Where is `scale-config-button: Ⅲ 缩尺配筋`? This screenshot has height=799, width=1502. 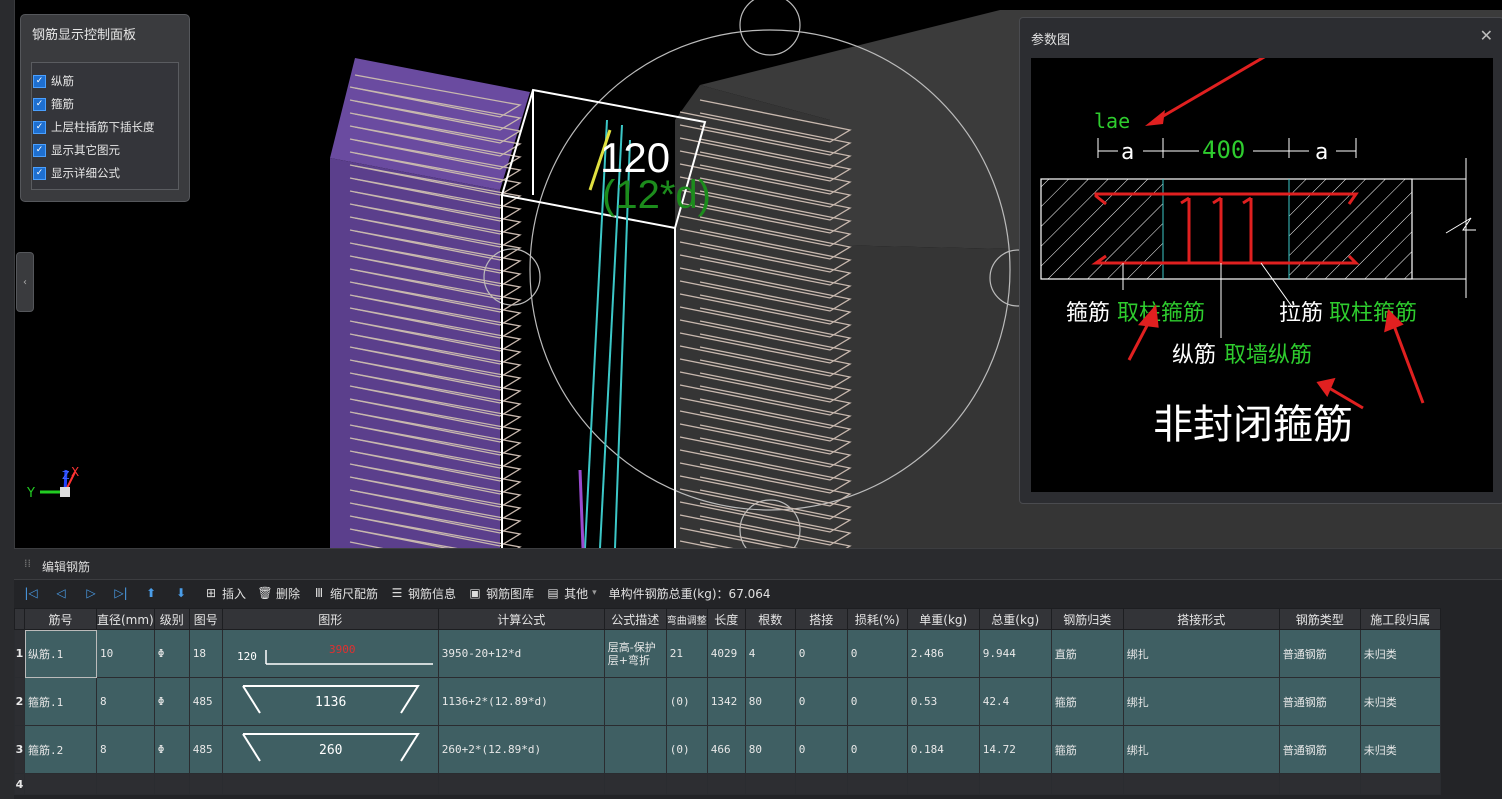
scale-config-button: Ⅲ 缩尺配筋 is located at coordinates (345, 593).